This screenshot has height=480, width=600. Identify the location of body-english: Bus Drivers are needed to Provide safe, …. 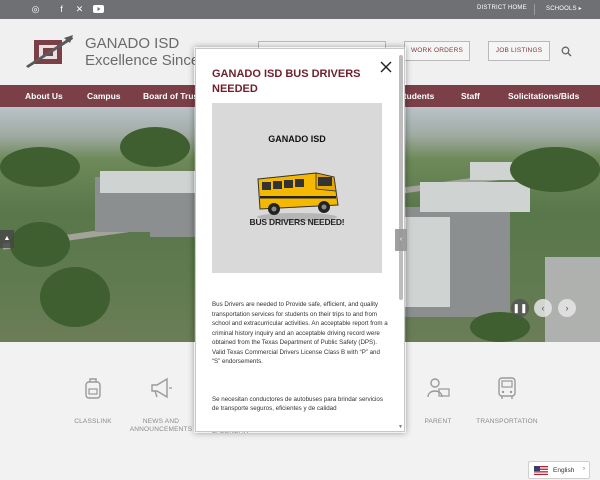
(300, 333).